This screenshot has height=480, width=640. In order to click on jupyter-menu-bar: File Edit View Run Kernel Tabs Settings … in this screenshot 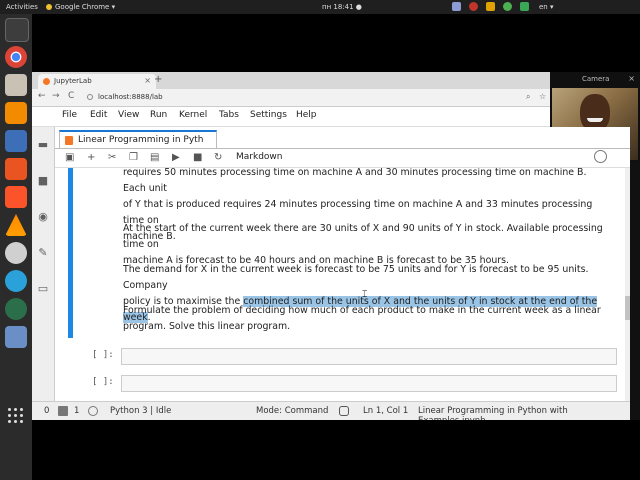, I will do `click(291, 117)`.